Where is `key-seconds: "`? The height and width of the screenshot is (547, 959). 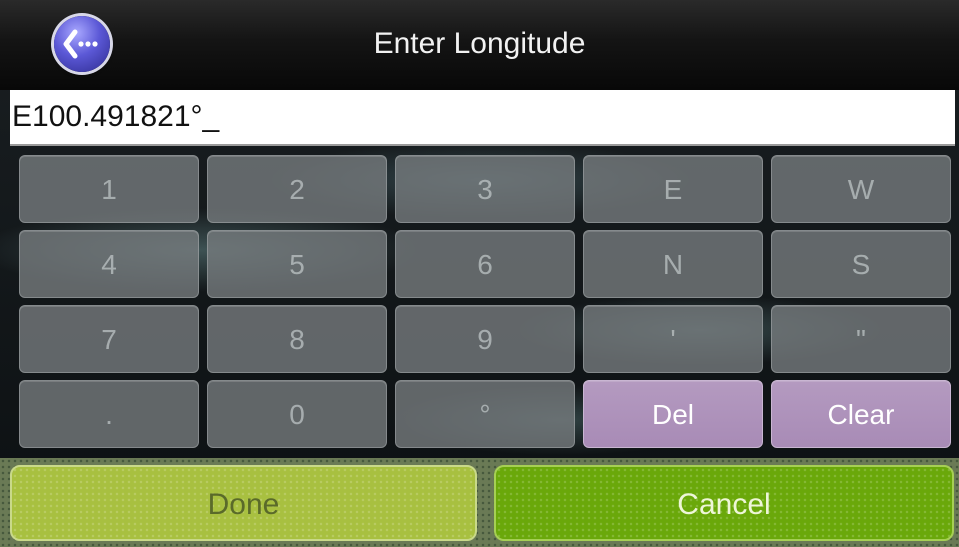
key-seconds: " is located at coordinates (861, 339).